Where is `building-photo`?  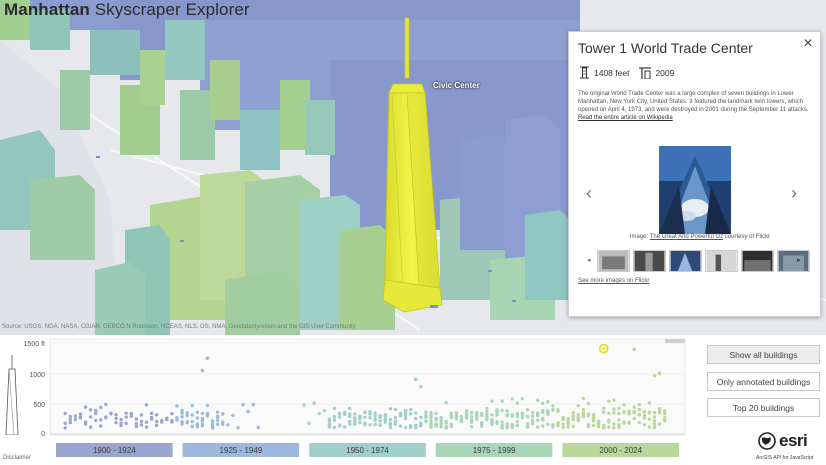 building-photo is located at coordinates (695, 190).